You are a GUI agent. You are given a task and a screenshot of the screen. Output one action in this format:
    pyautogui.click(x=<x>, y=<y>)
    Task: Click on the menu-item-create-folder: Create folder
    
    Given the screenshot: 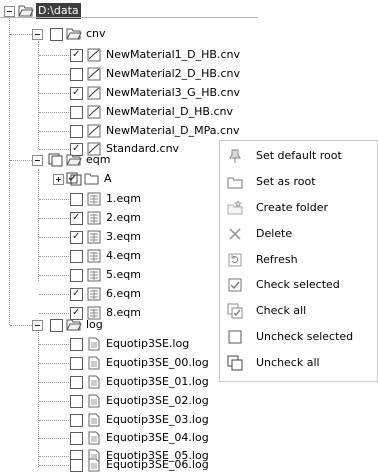 What is the action you would take?
    pyautogui.click(x=298, y=207)
    